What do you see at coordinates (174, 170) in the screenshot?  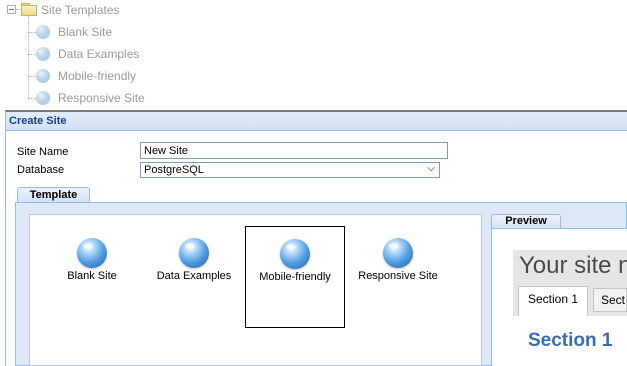 I see `database-select-value: PostgreSQL` at bounding box center [174, 170].